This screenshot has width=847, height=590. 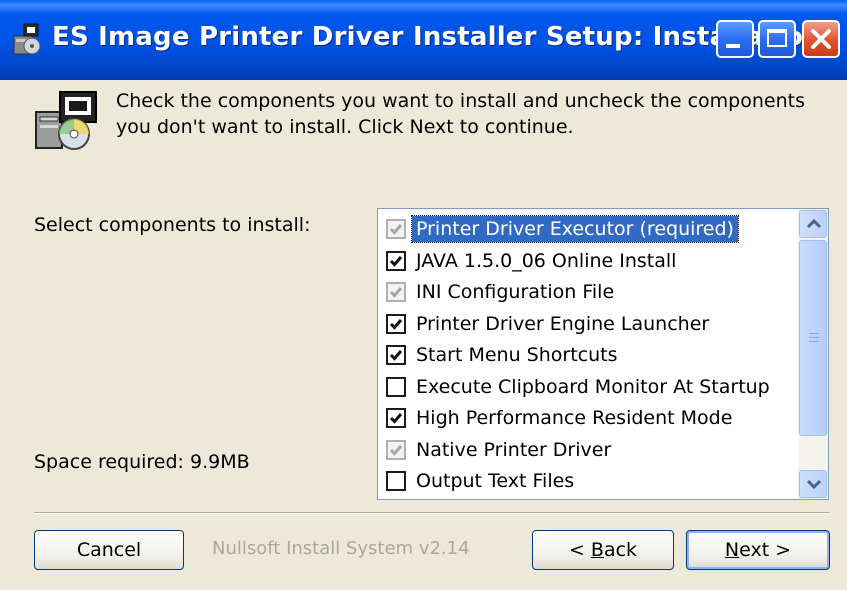 I want to click on cancel-button: Cancel, so click(x=109, y=550).